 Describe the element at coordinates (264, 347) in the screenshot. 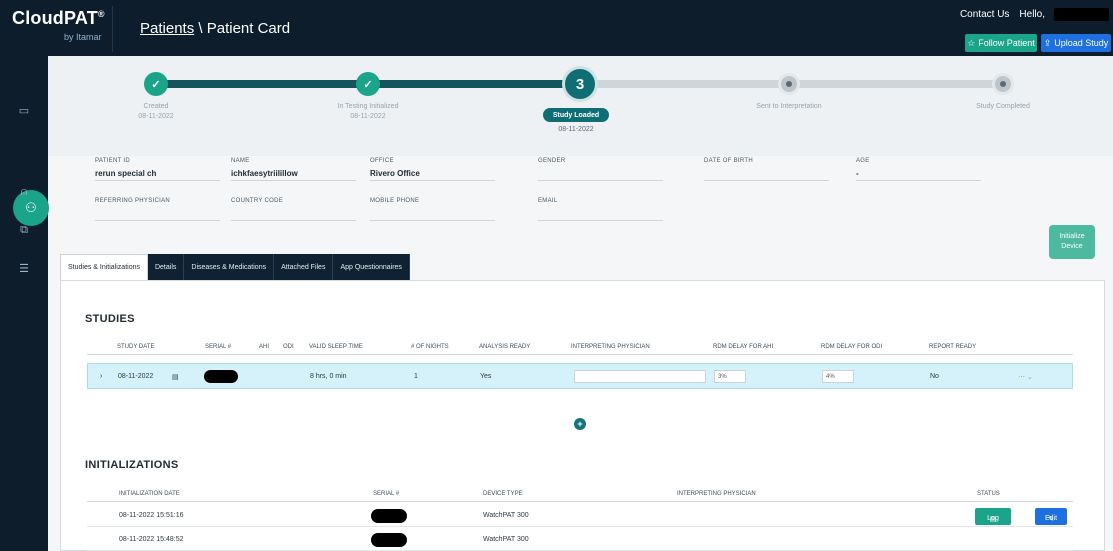

I see `col-ahi: AHI` at that location.